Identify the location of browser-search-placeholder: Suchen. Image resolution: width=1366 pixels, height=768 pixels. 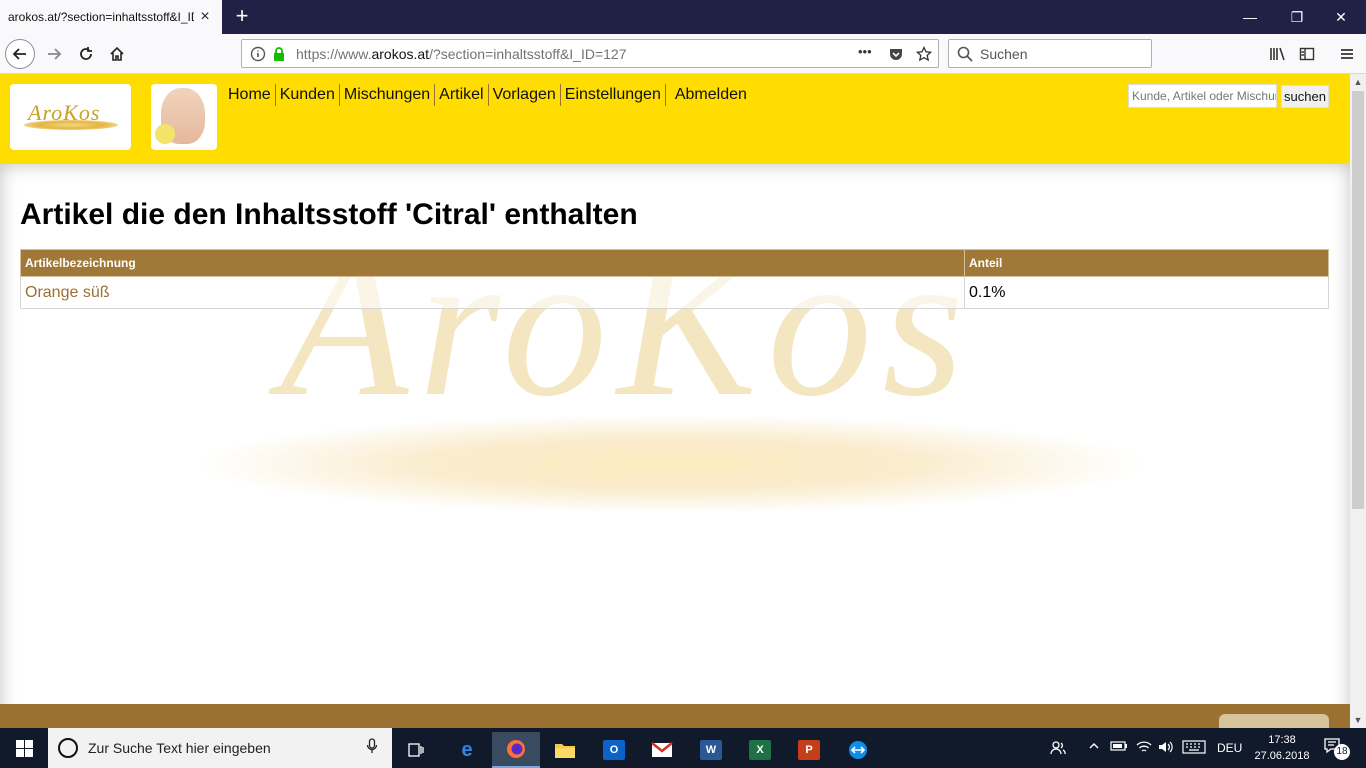
(1004, 54).